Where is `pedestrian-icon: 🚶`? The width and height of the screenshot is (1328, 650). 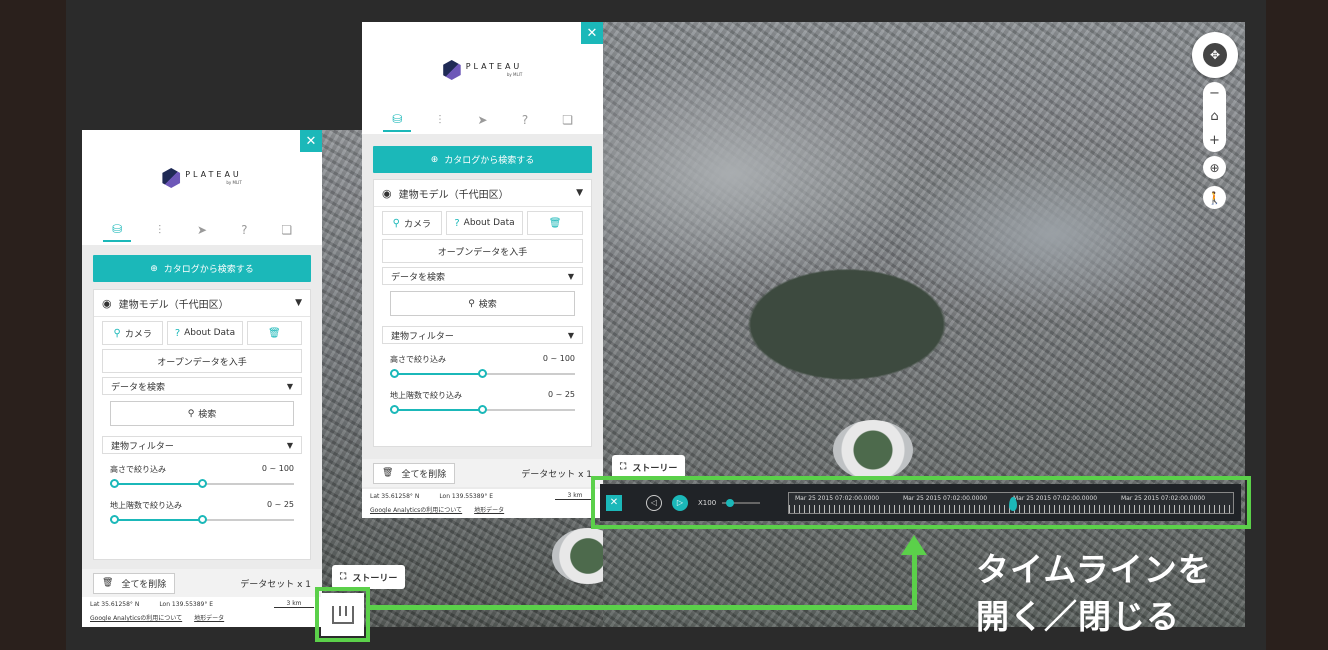
pedestrian-icon: 🚶 is located at coordinates (1214, 197).